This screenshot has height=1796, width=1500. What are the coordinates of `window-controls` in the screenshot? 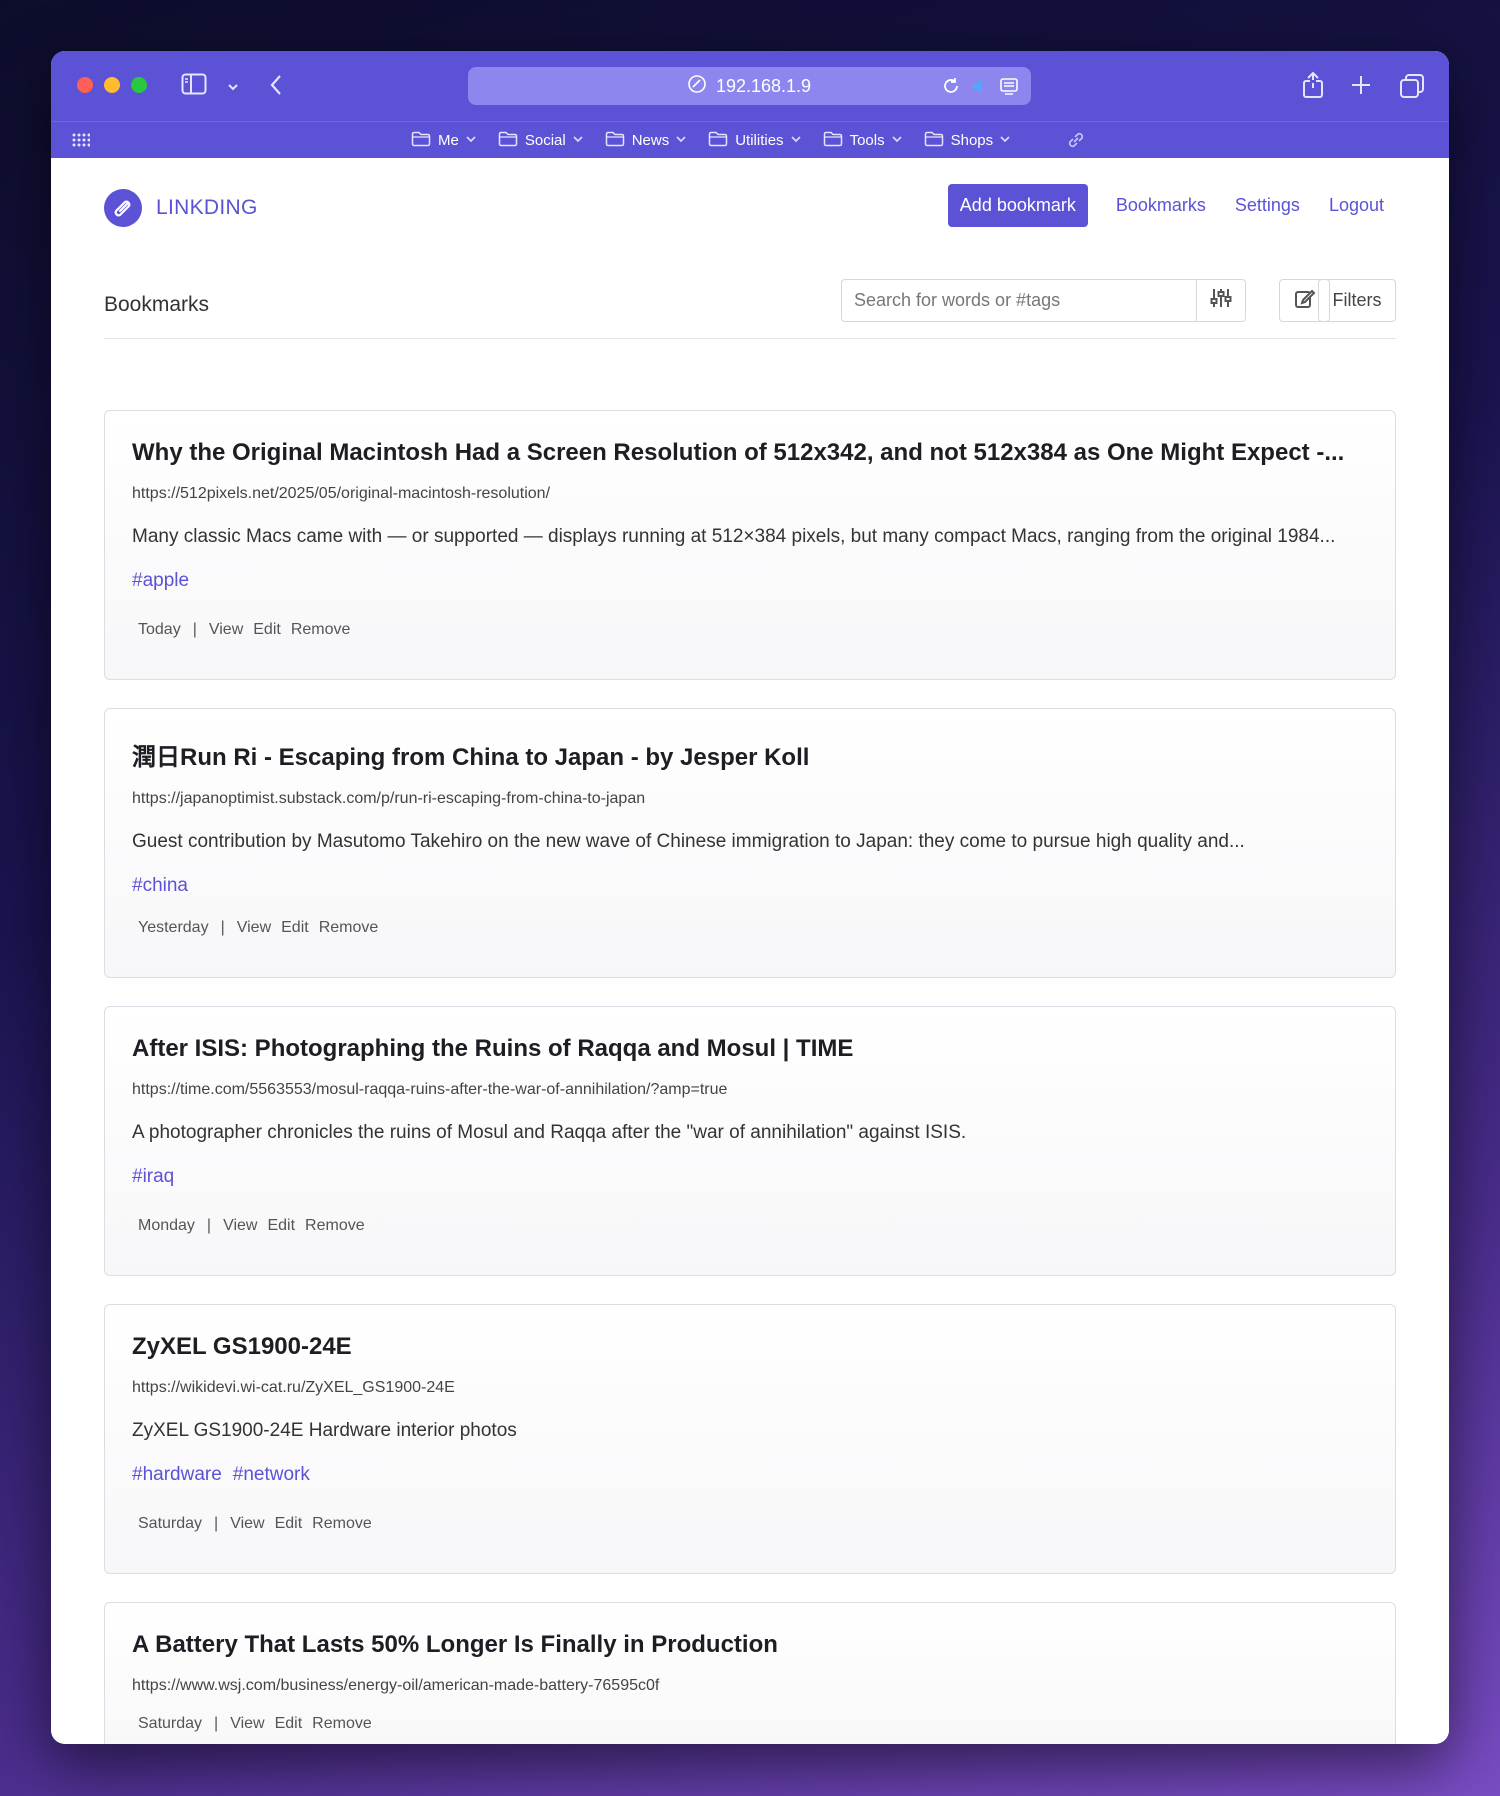 It's located at (112, 85).